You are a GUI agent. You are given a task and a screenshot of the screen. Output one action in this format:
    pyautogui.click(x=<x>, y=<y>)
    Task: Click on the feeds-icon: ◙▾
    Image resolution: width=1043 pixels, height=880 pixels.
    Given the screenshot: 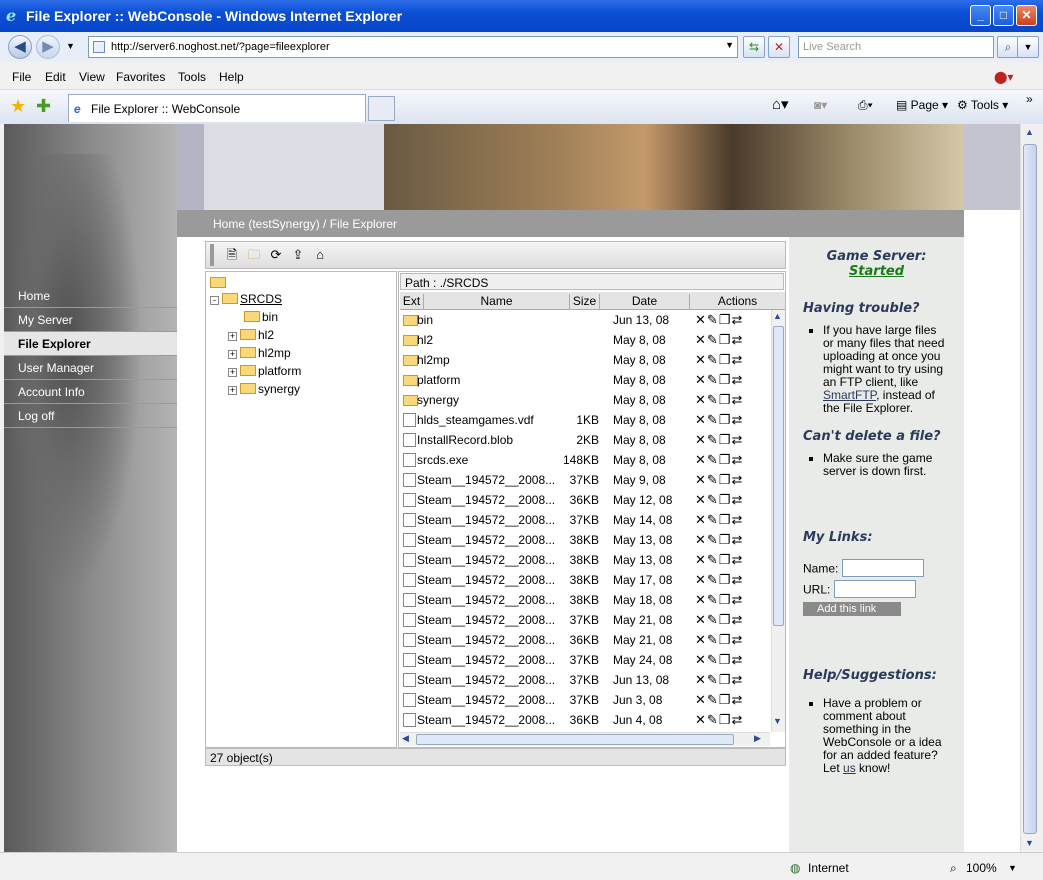 What is the action you would take?
    pyautogui.click(x=820, y=105)
    